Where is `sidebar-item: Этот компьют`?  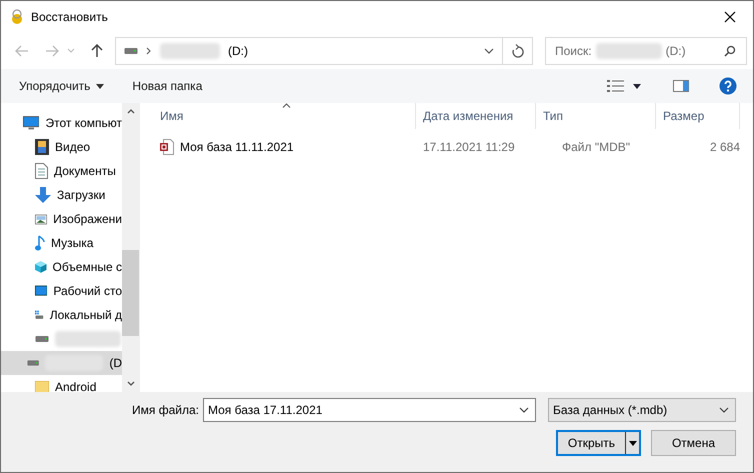
sidebar-item: Этот компьют is located at coordinates (61, 123).